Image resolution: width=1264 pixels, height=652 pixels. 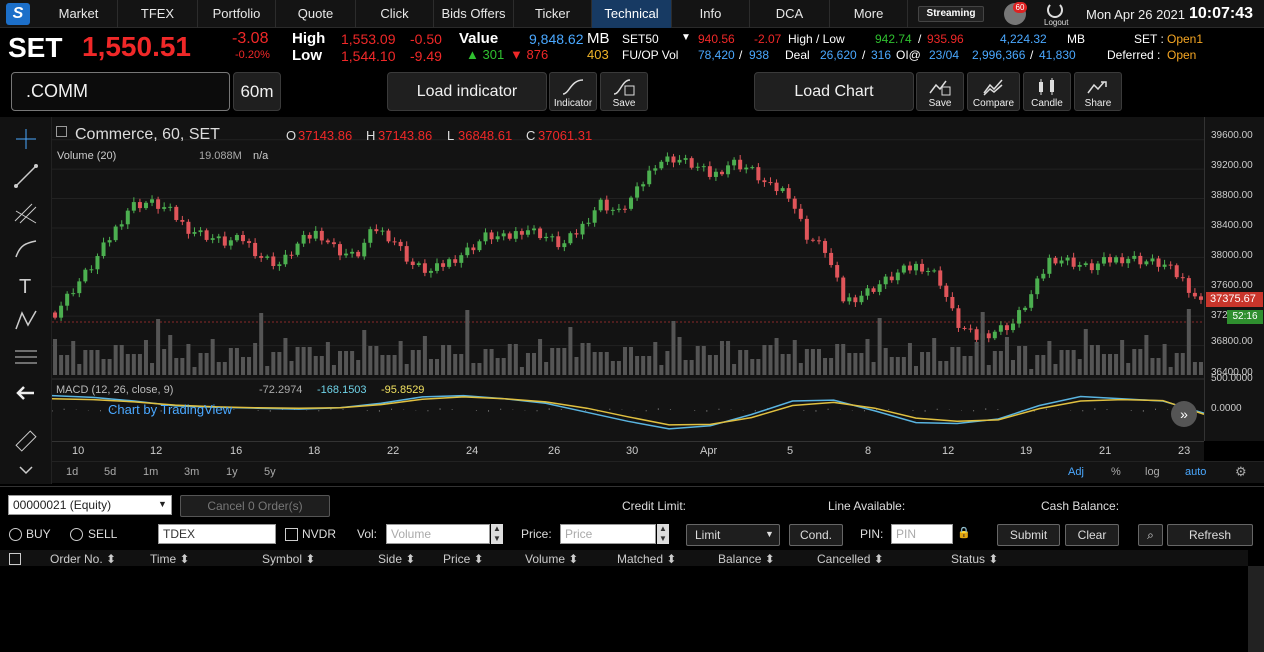 What do you see at coordinates (1092, 535) in the screenshot?
I see `clear-button: Clear` at bounding box center [1092, 535].